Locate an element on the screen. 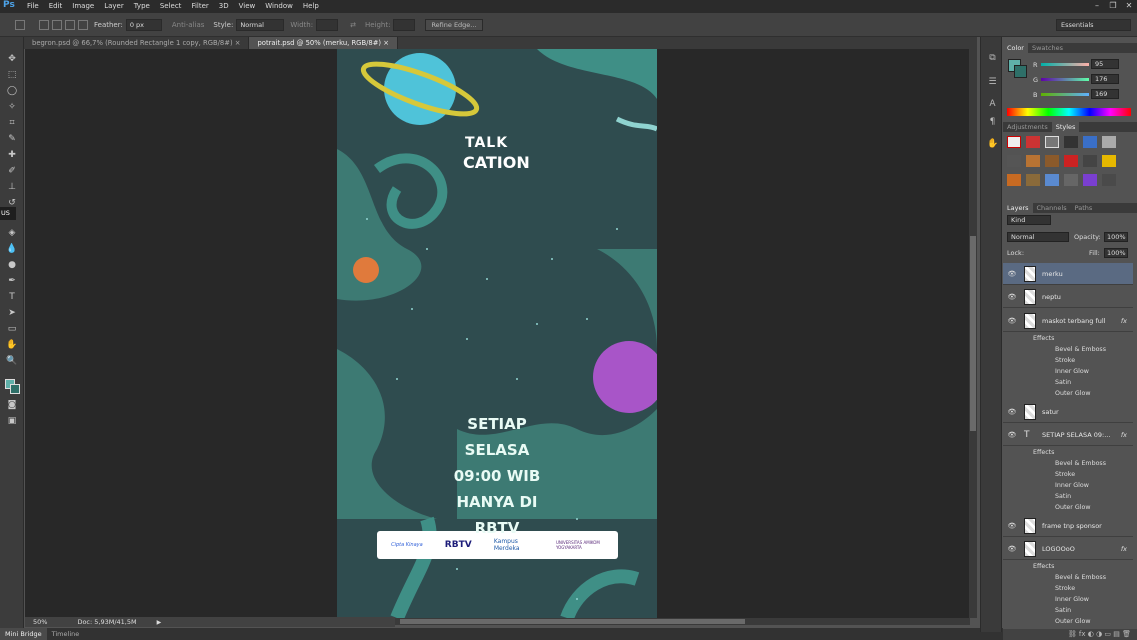 The image size is (1137, 640). swap-icon: ⇄ is located at coordinates (353, 25).